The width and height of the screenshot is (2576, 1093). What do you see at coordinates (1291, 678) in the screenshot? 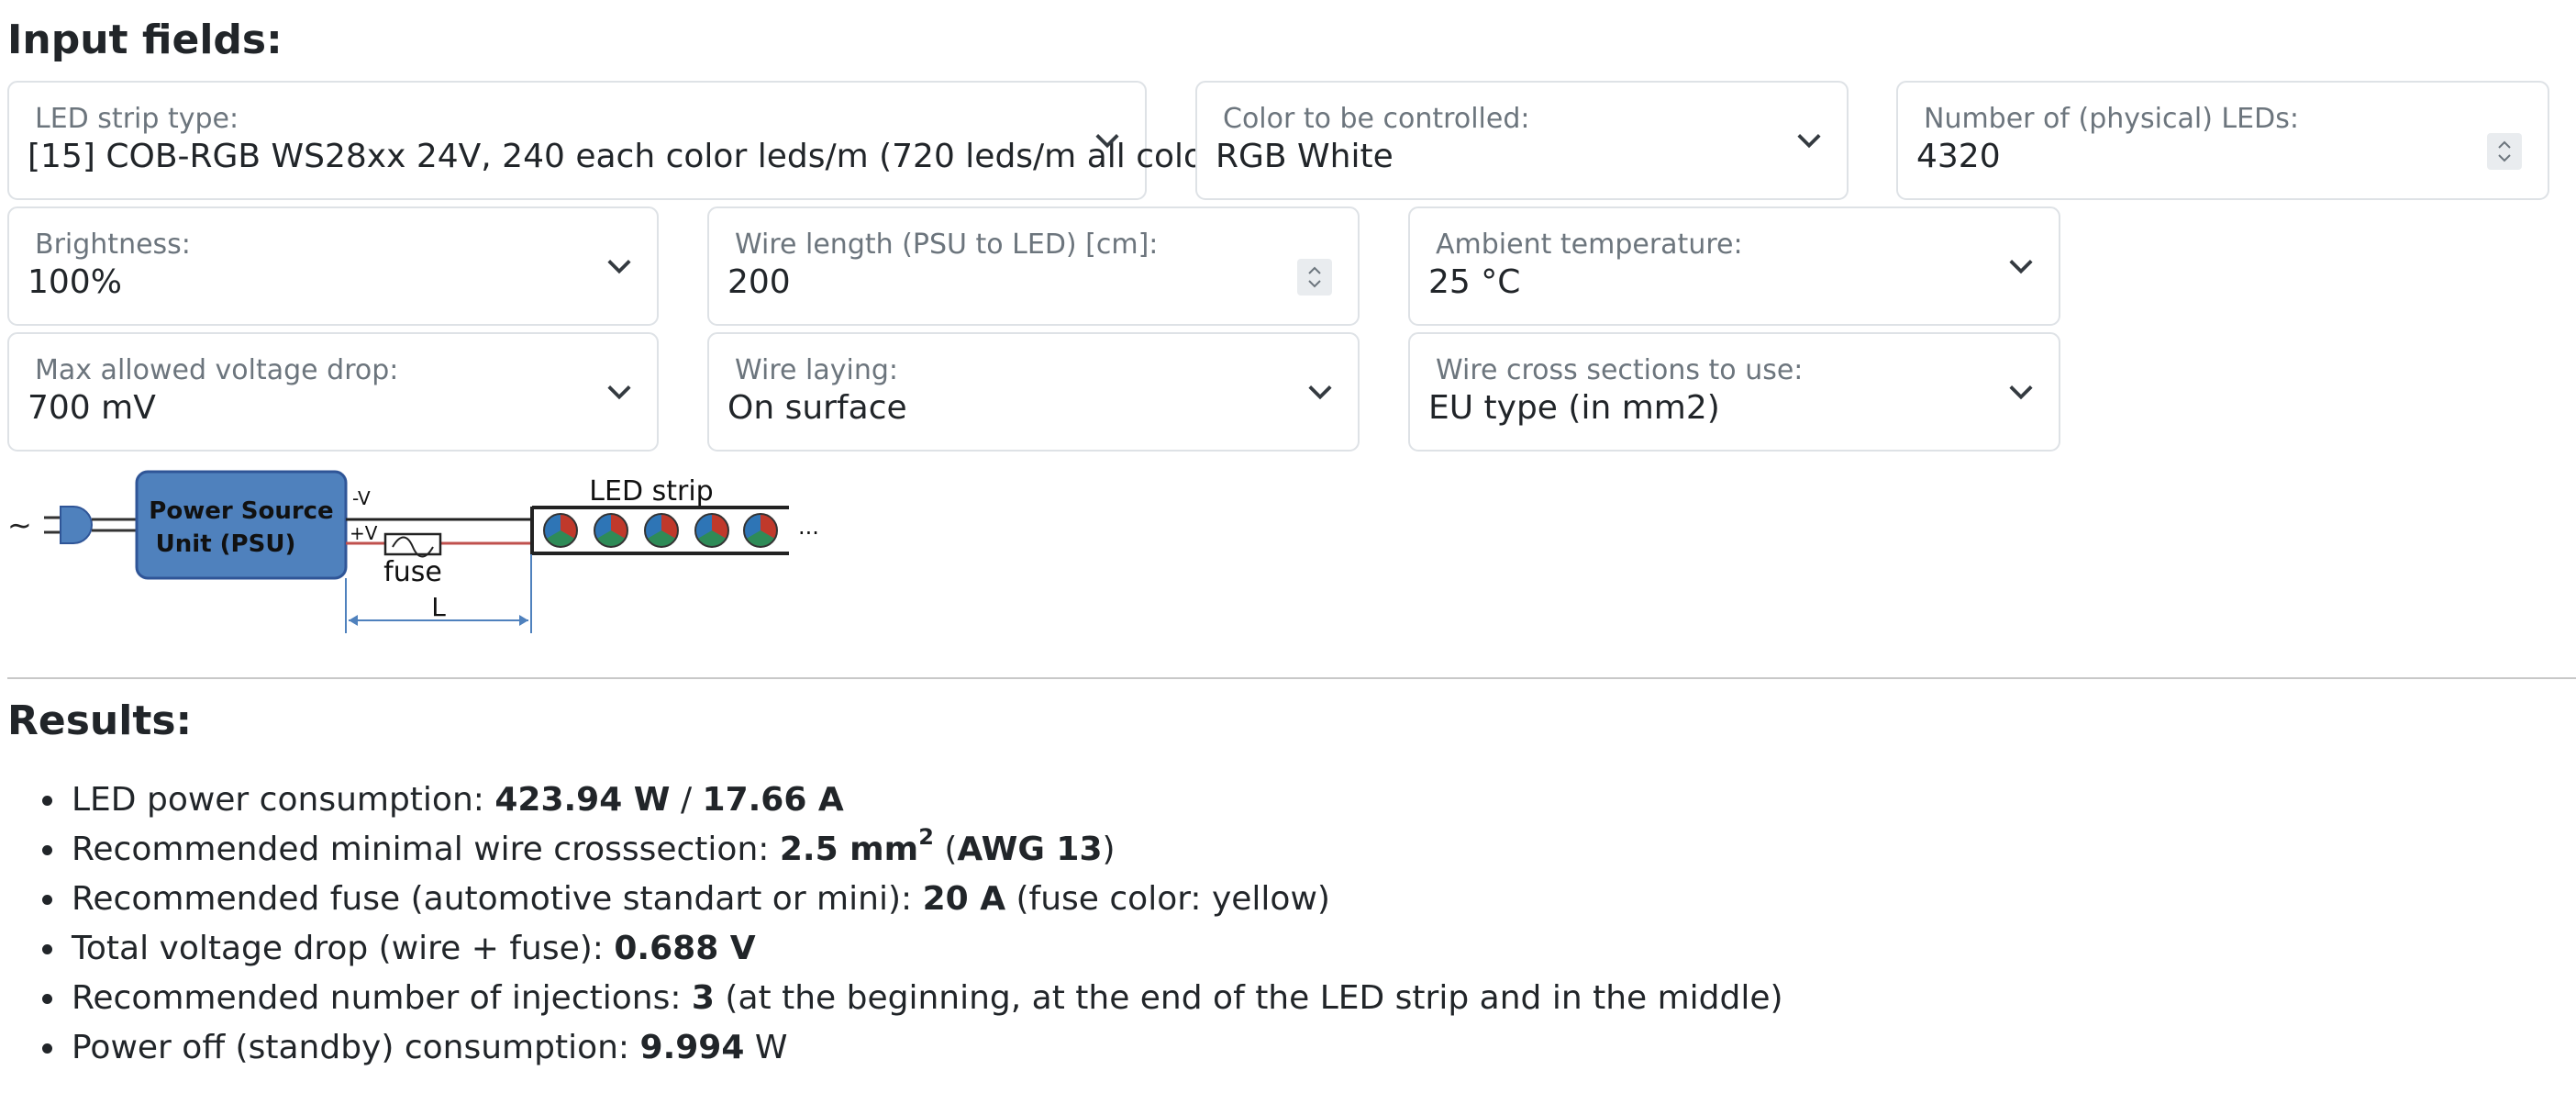
I see `section-divider` at bounding box center [1291, 678].